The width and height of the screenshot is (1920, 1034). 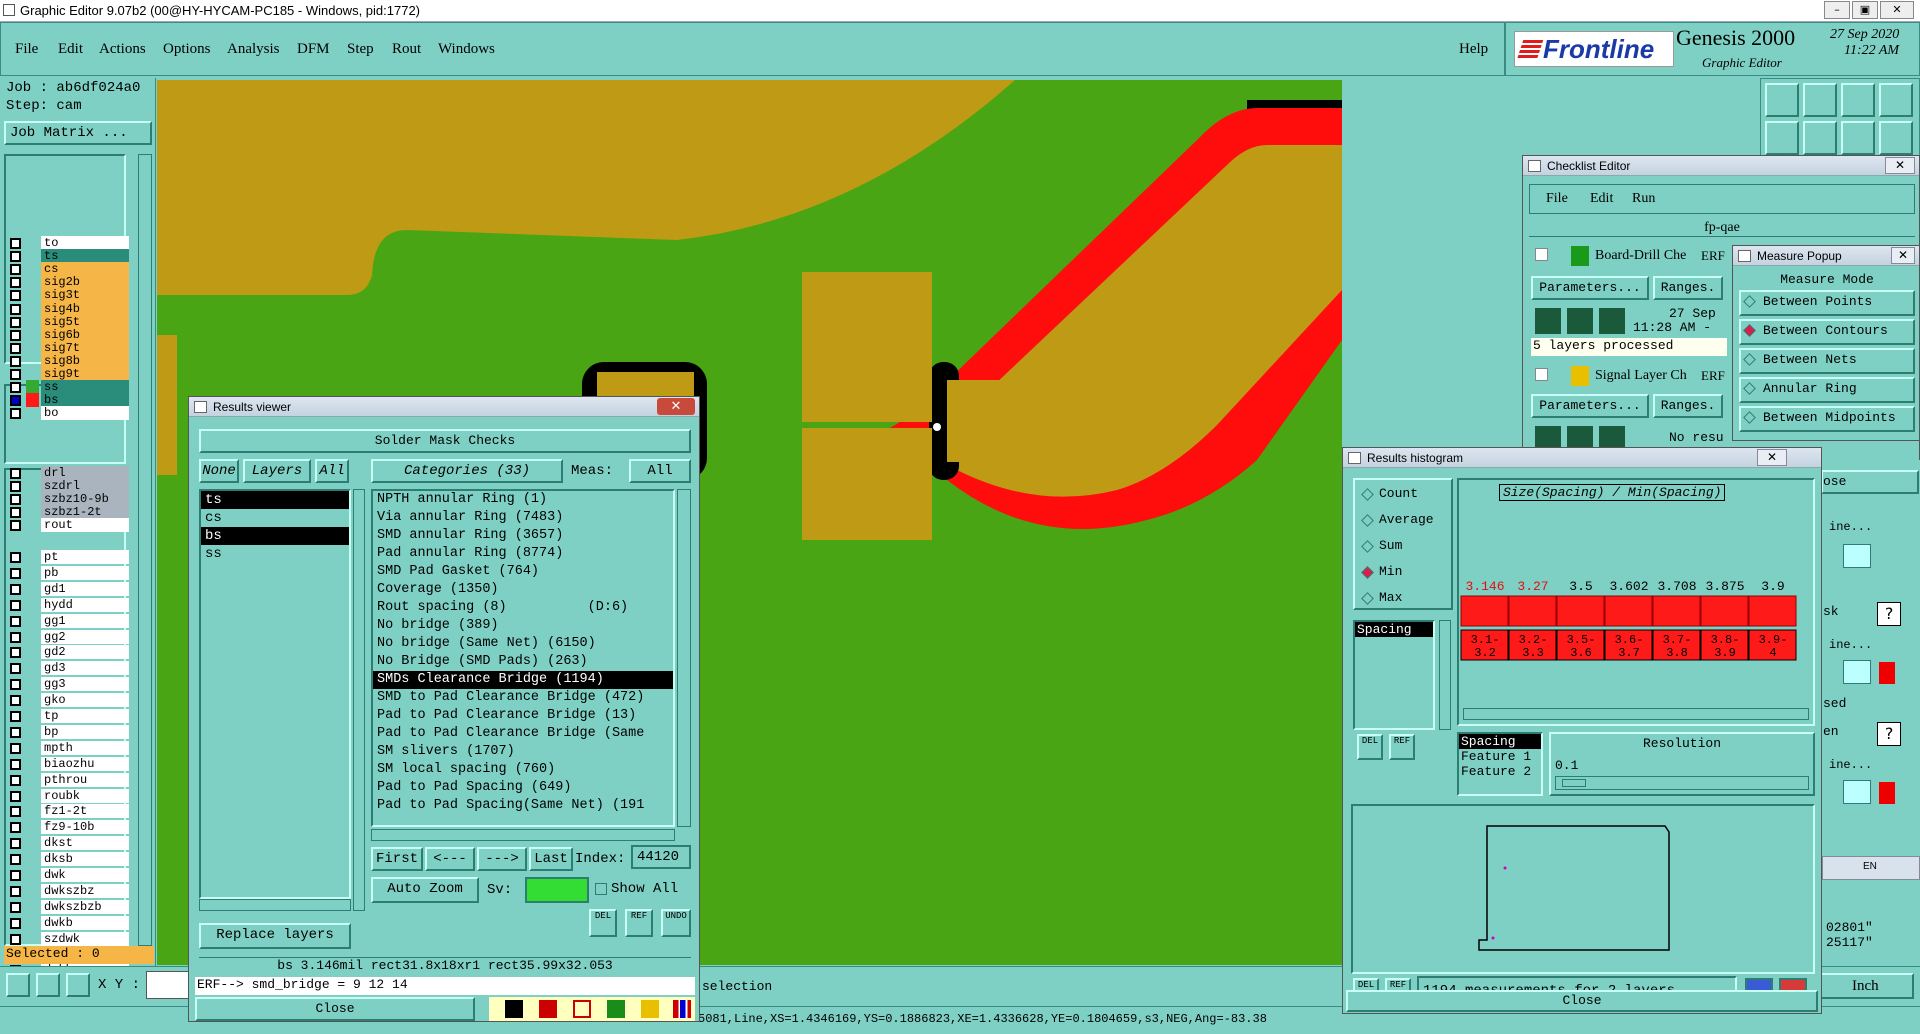 I want to click on results-layer-item: bs, so click(x=275, y=536).